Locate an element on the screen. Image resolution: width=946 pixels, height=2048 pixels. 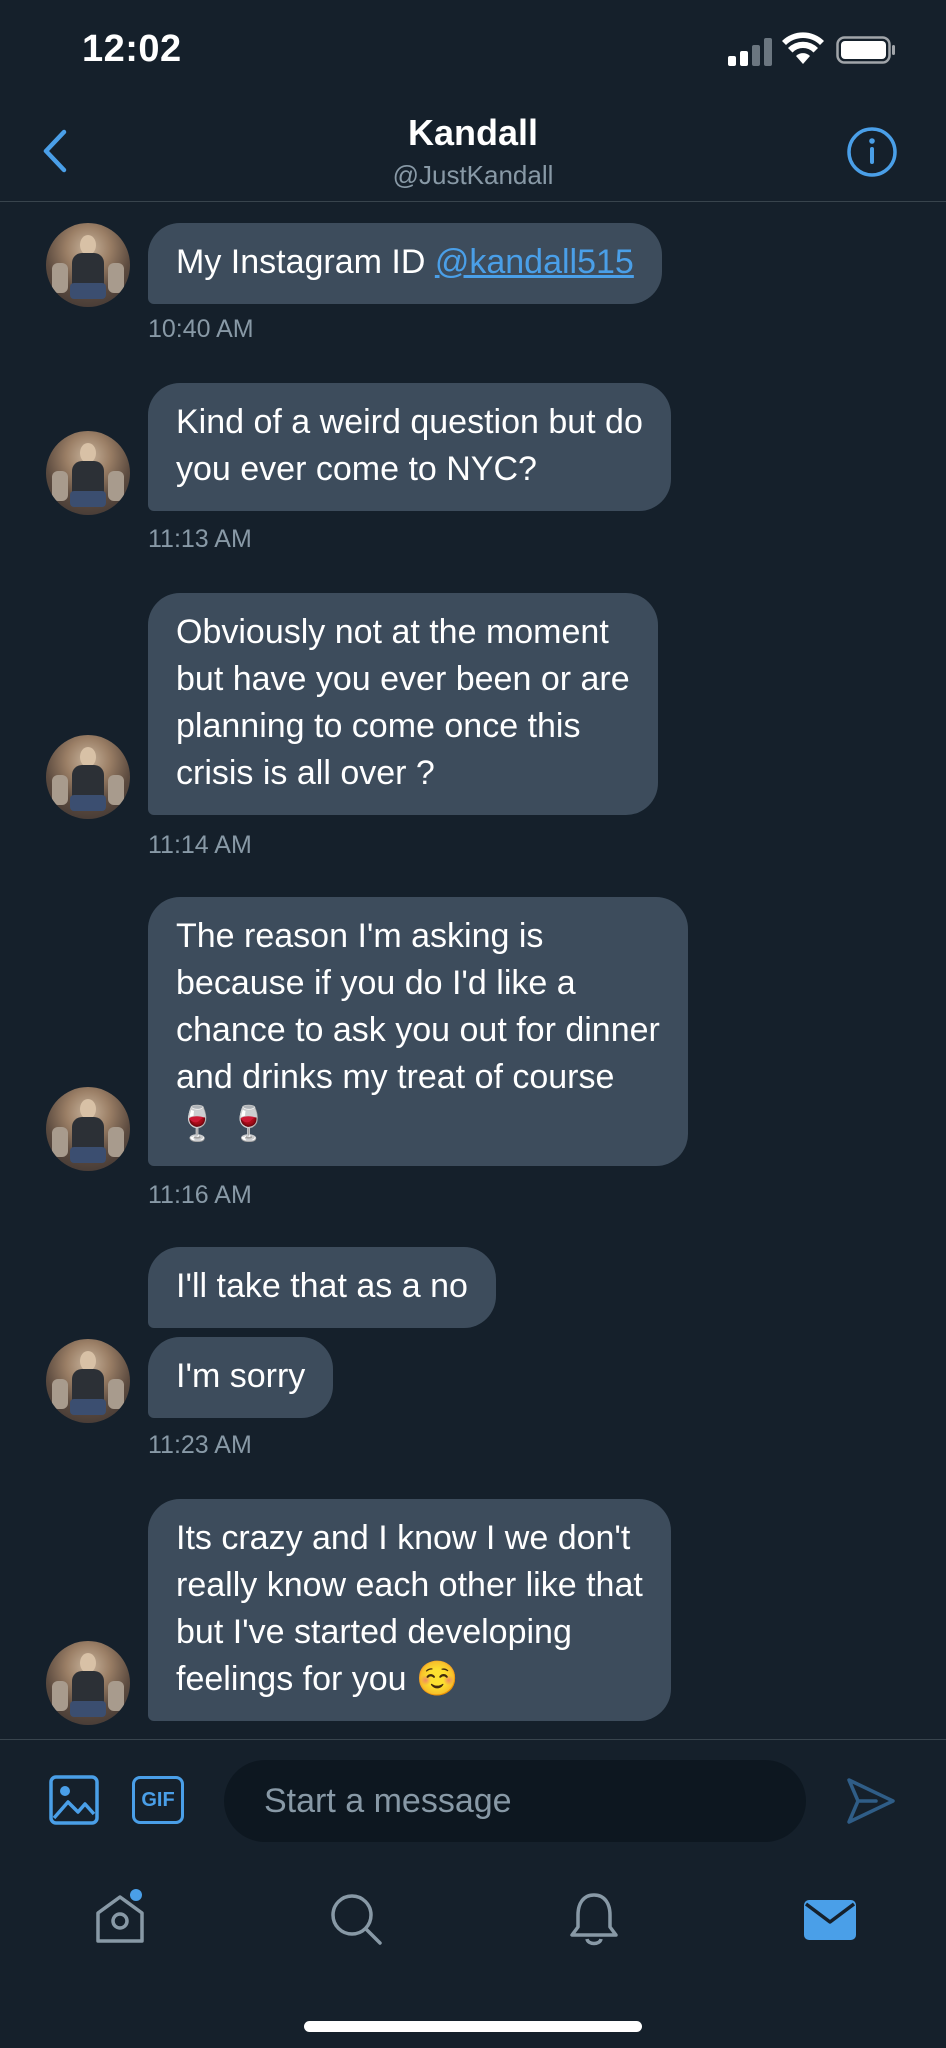
message-line: planning to come once this is located at coordinates (378, 726).